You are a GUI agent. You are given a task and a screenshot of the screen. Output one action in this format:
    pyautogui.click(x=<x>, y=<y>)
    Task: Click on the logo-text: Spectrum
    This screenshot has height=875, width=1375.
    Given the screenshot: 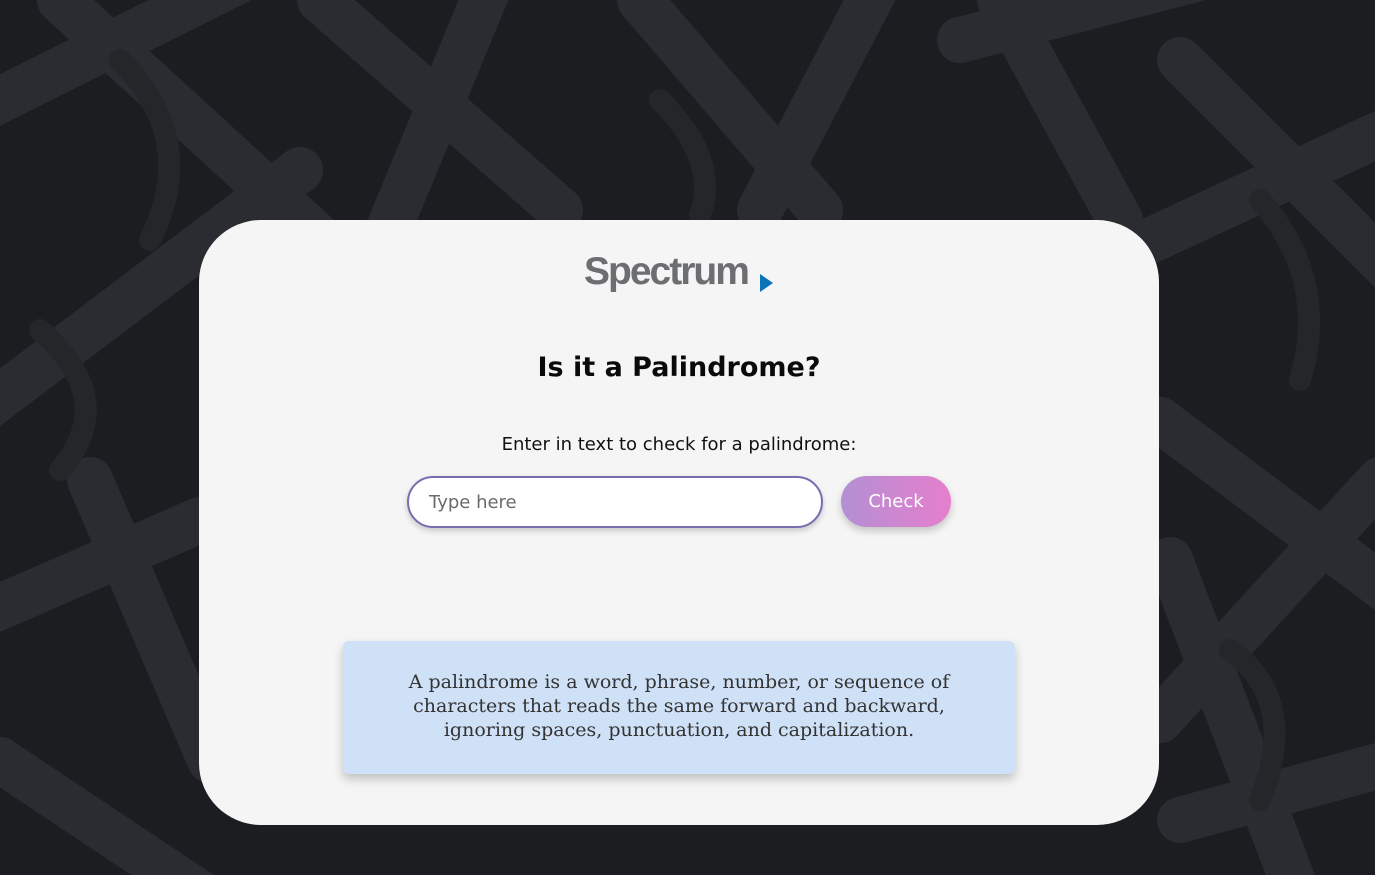 What is the action you would take?
    pyautogui.click(x=667, y=271)
    